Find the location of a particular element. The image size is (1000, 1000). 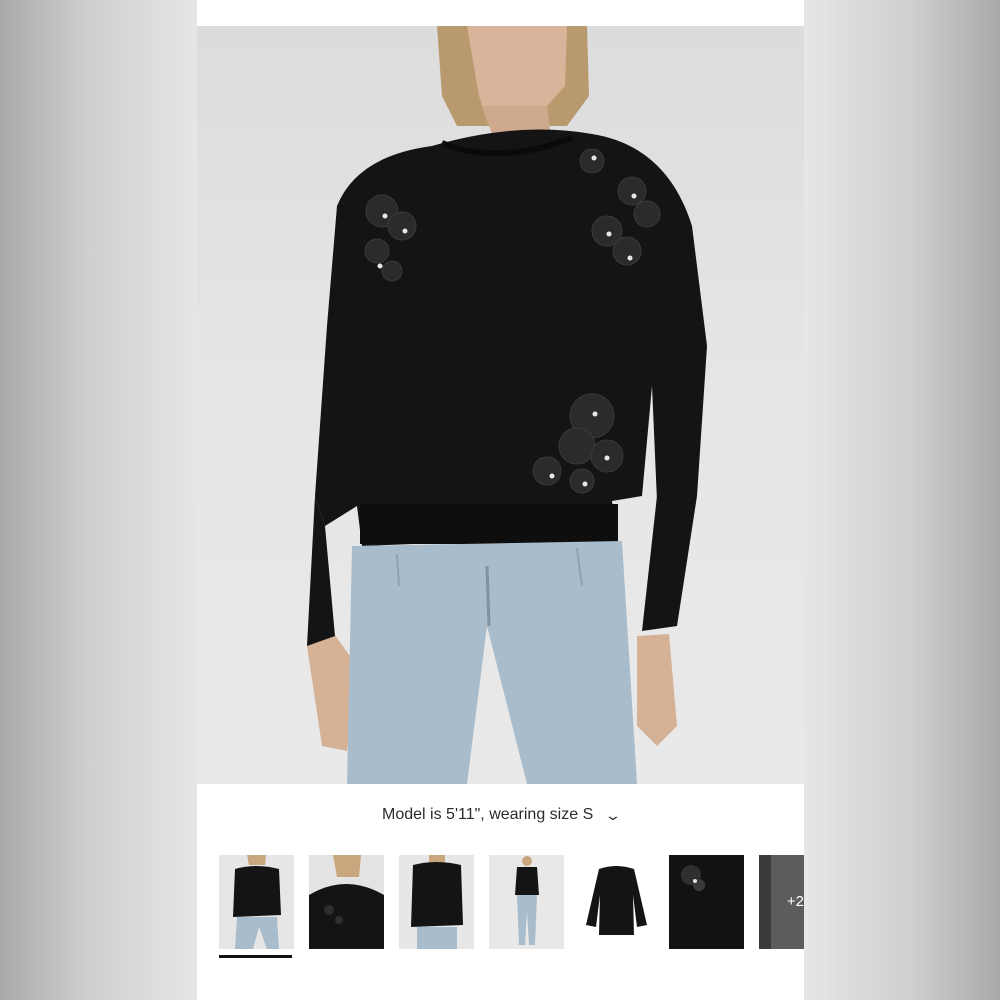

thumbnail-more: +2 is located at coordinates (781, 902).